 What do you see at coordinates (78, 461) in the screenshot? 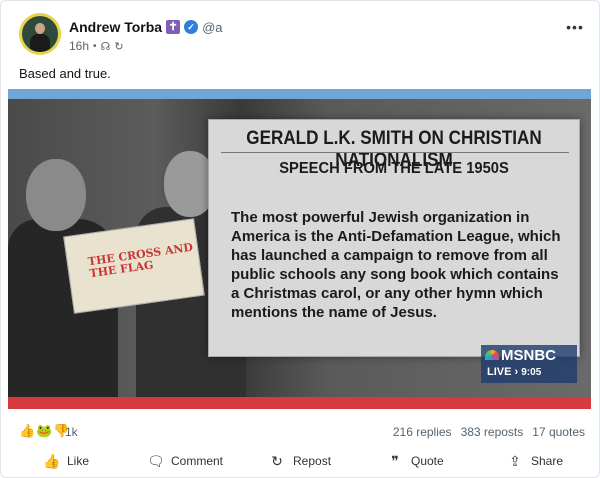
I see `like-label: Like` at bounding box center [78, 461].